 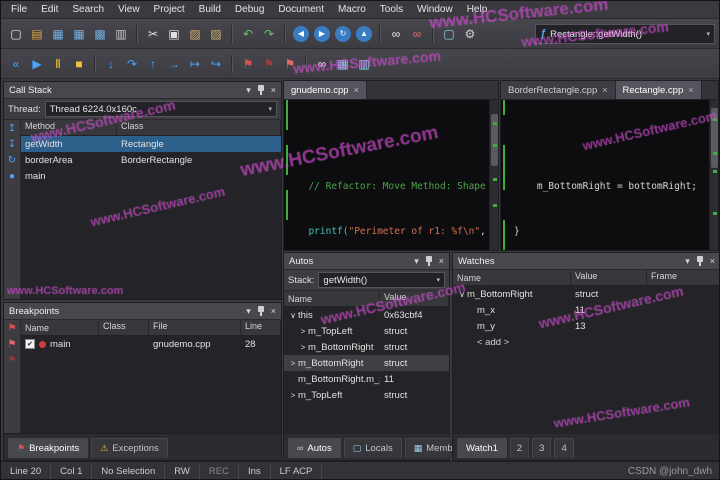 What do you see at coordinates (366, 315) in the screenshot?
I see `variable-row: ∨ this 0x63cbf4` at bounding box center [366, 315].